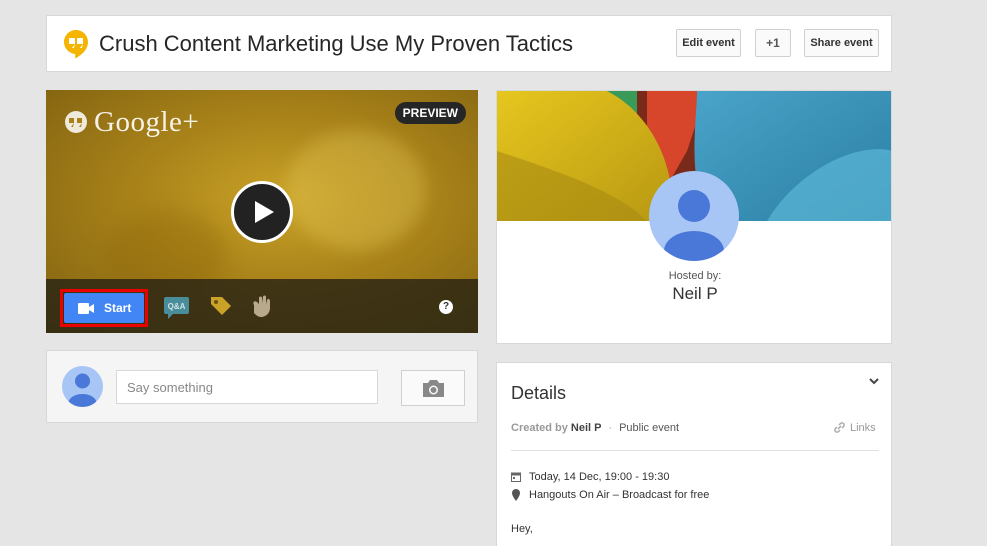 This screenshot has width=987, height=546. Describe the element at coordinates (586, 428) in the screenshot. I see `creator-name: Neil P` at that location.